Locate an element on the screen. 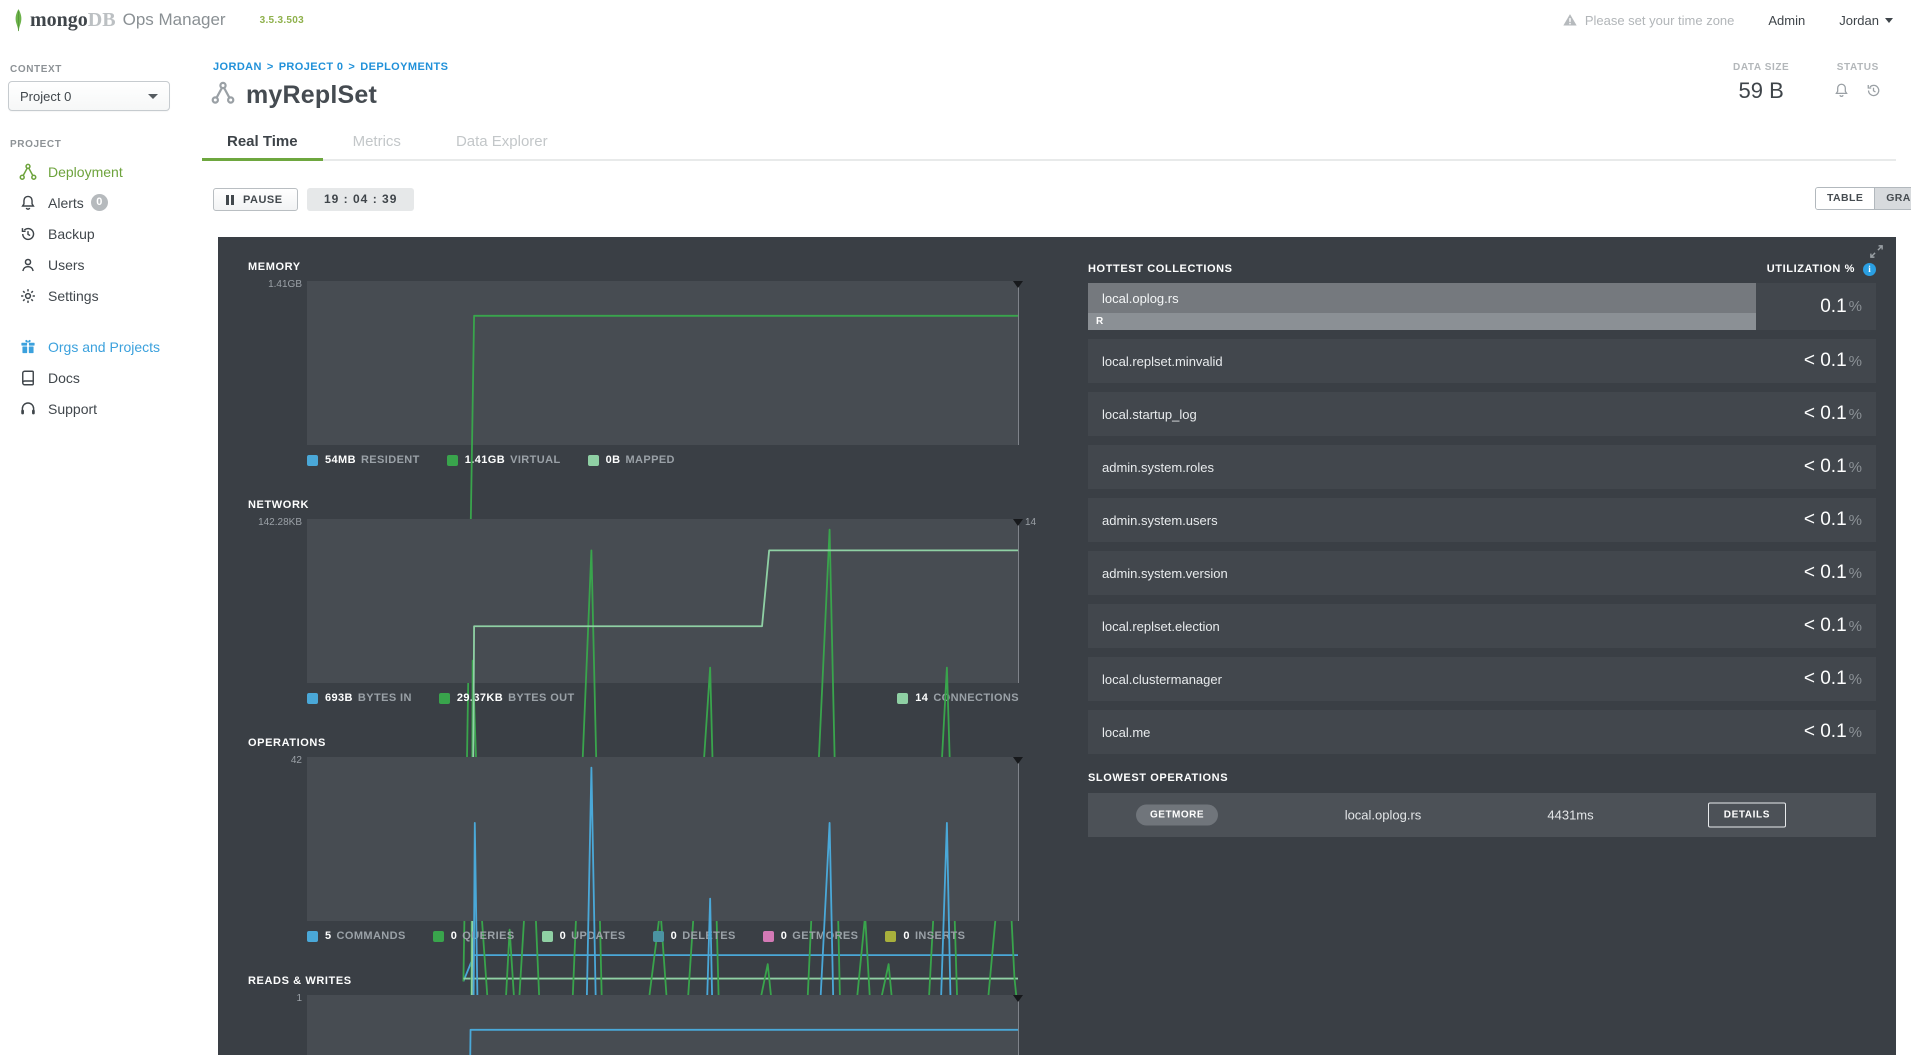  collection-row: local.replset.election < 0.1% is located at coordinates (1482, 626).